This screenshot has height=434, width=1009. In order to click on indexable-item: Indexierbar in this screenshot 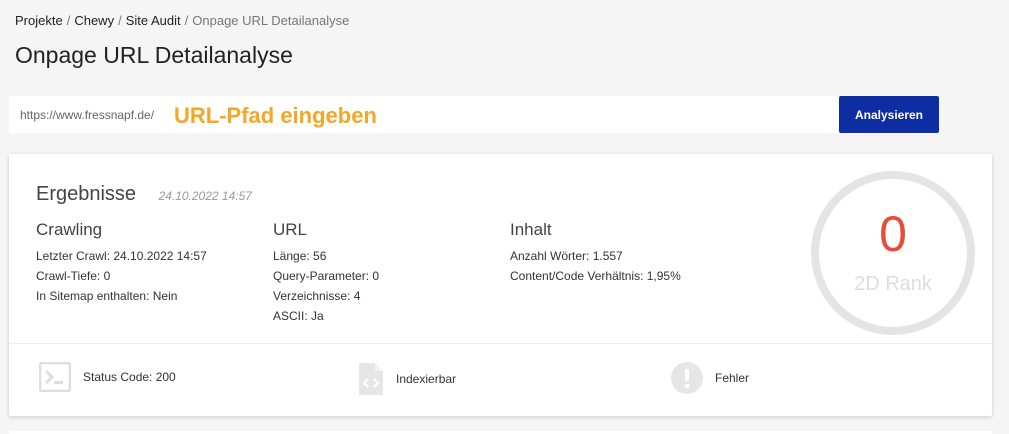, I will do `click(407, 379)`.